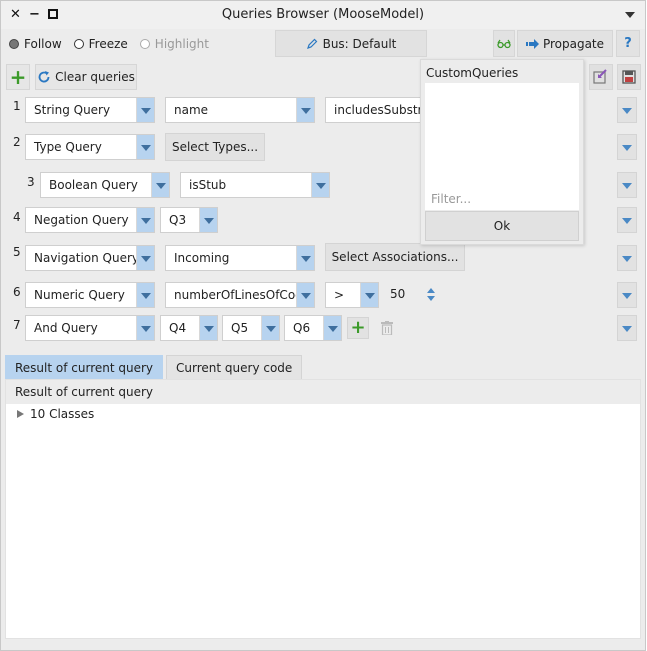  Describe the element at coordinates (234, 367) in the screenshot. I see `tab-current-query-code: Current query code` at that location.